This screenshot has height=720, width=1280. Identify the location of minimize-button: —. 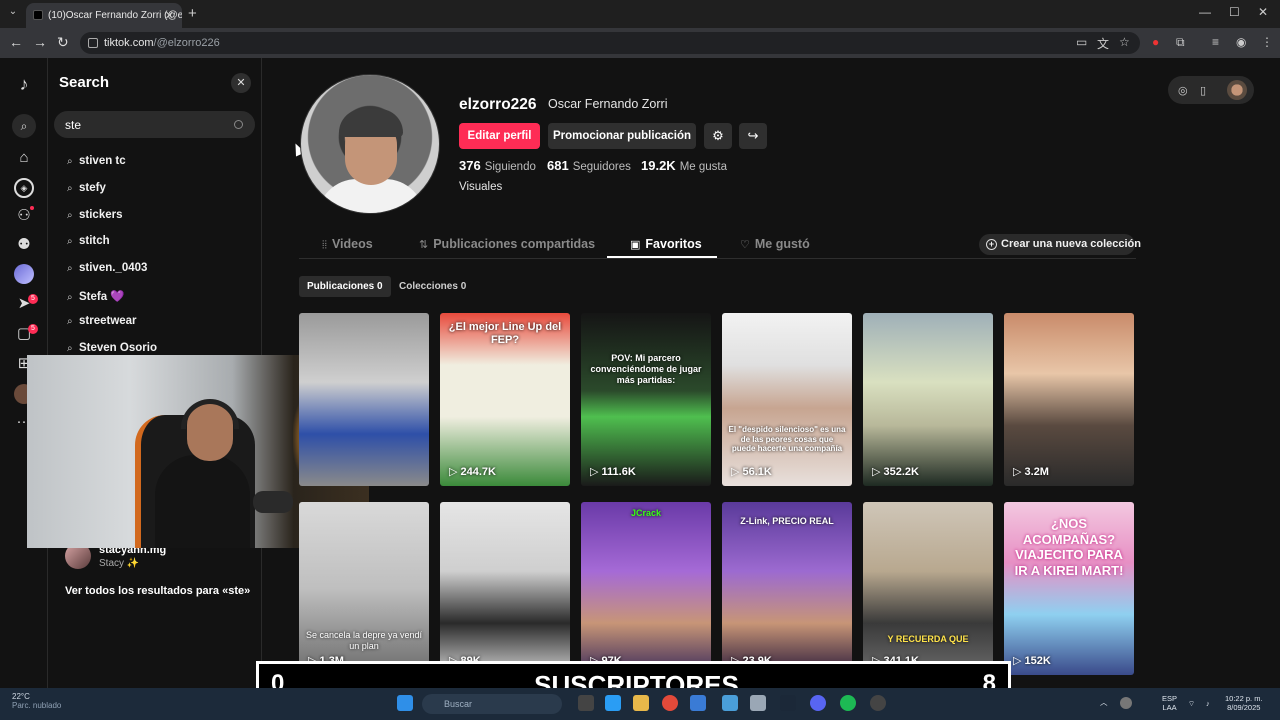
(1205, 12).